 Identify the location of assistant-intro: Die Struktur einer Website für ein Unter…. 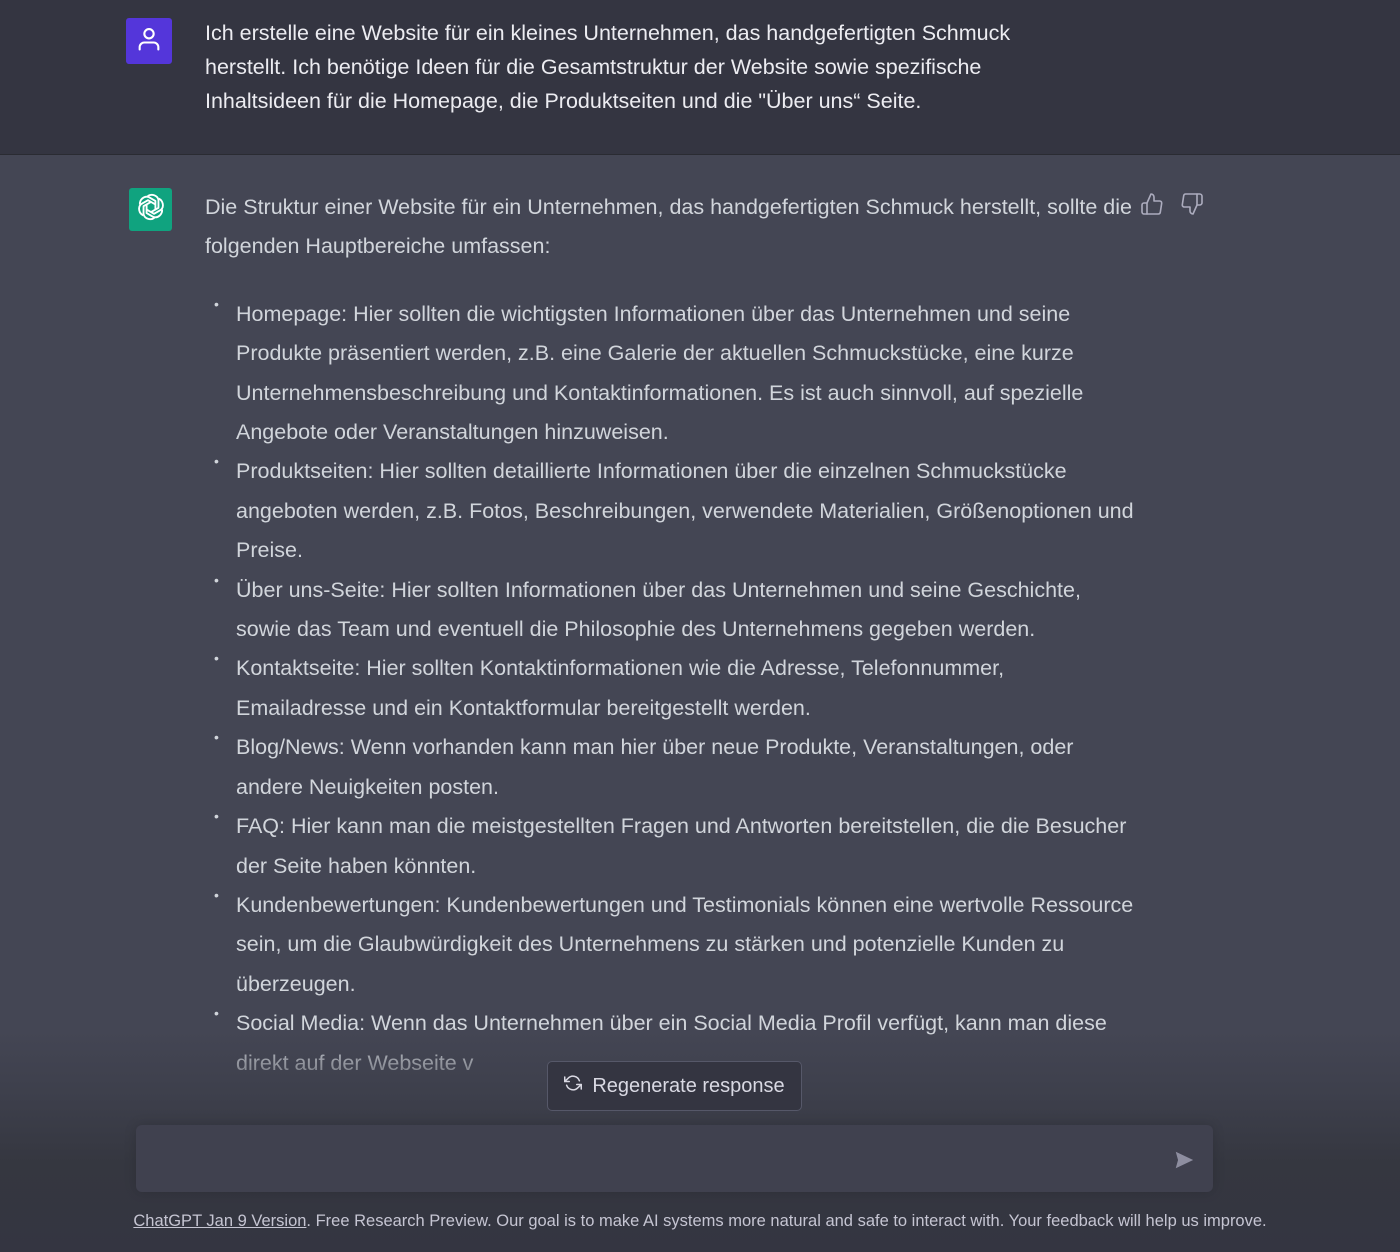
(668, 227).